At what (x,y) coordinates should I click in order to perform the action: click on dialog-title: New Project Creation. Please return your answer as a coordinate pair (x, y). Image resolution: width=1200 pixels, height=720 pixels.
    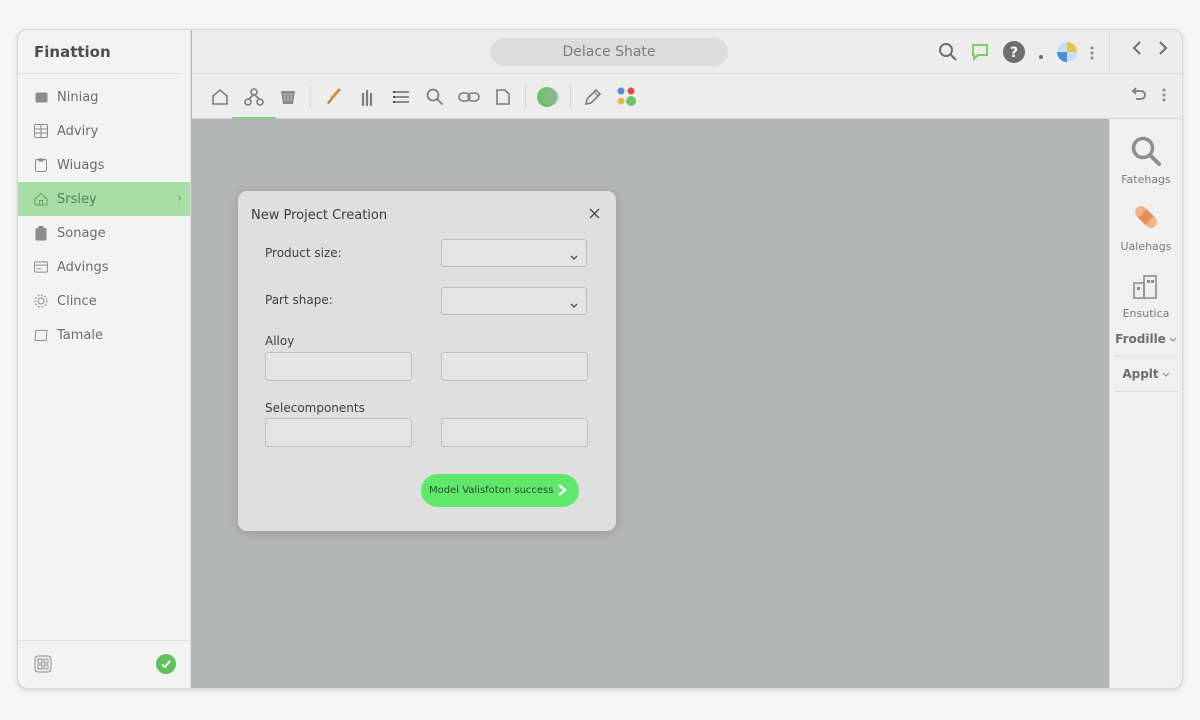
    Looking at the image, I should click on (319, 215).